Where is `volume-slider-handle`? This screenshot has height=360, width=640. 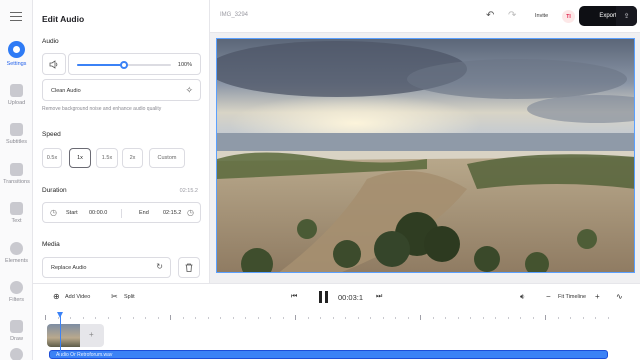
volume-slider-handle is located at coordinates (124, 65).